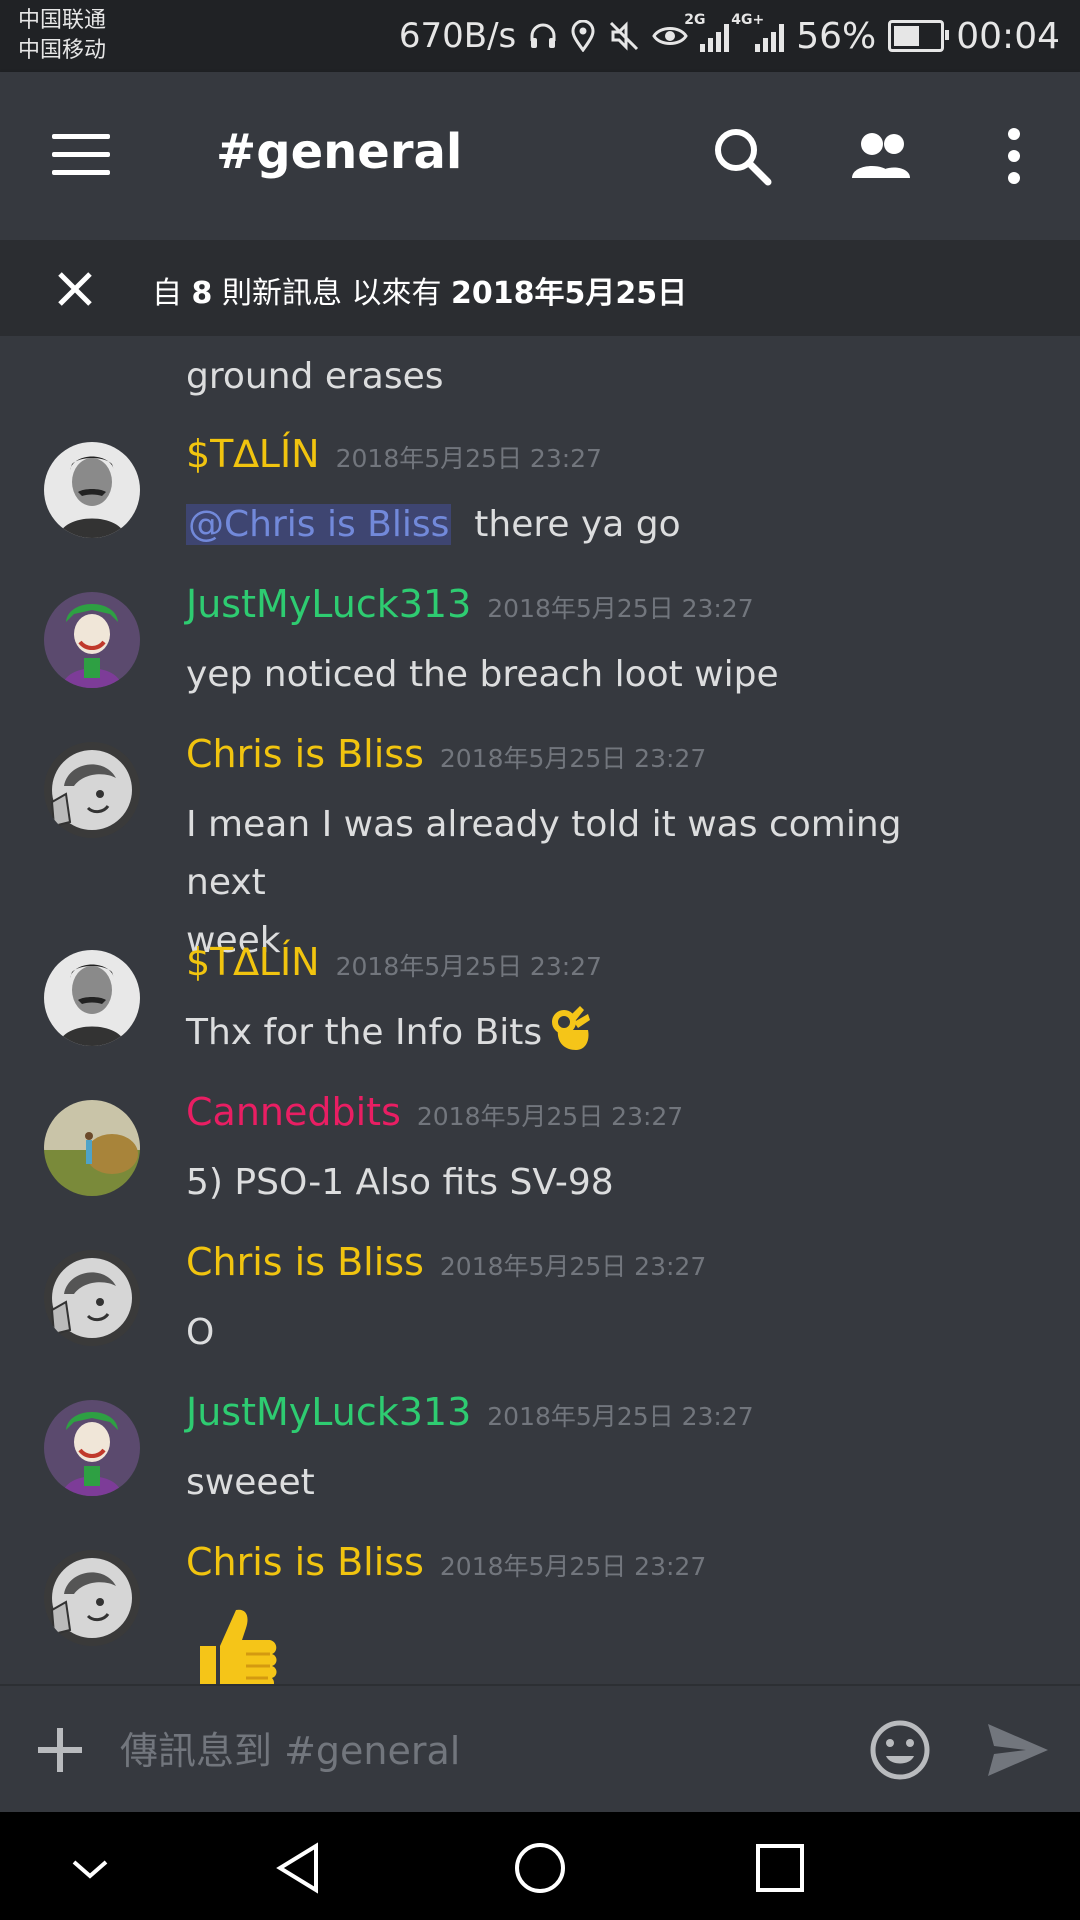  Describe the element at coordinates (583, 36) in the screenshot. I see `location-icon` at that location.